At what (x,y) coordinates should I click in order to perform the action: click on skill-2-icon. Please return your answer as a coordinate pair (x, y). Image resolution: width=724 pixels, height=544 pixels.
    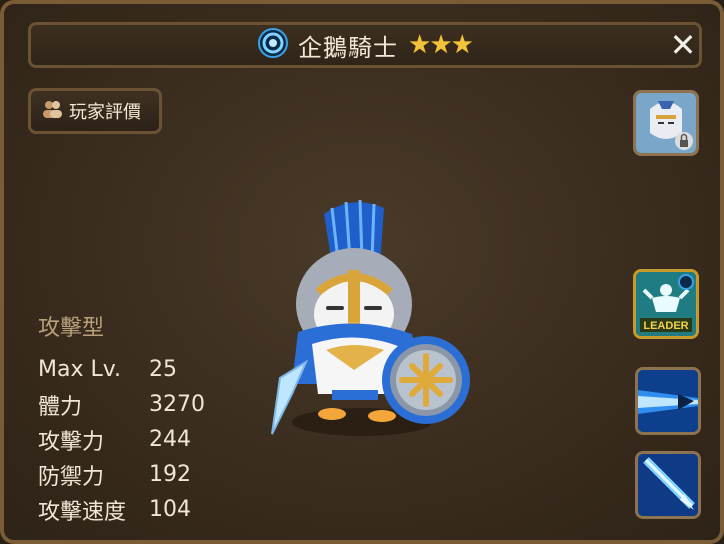
    Looking at the image, I should click on (668, 485).